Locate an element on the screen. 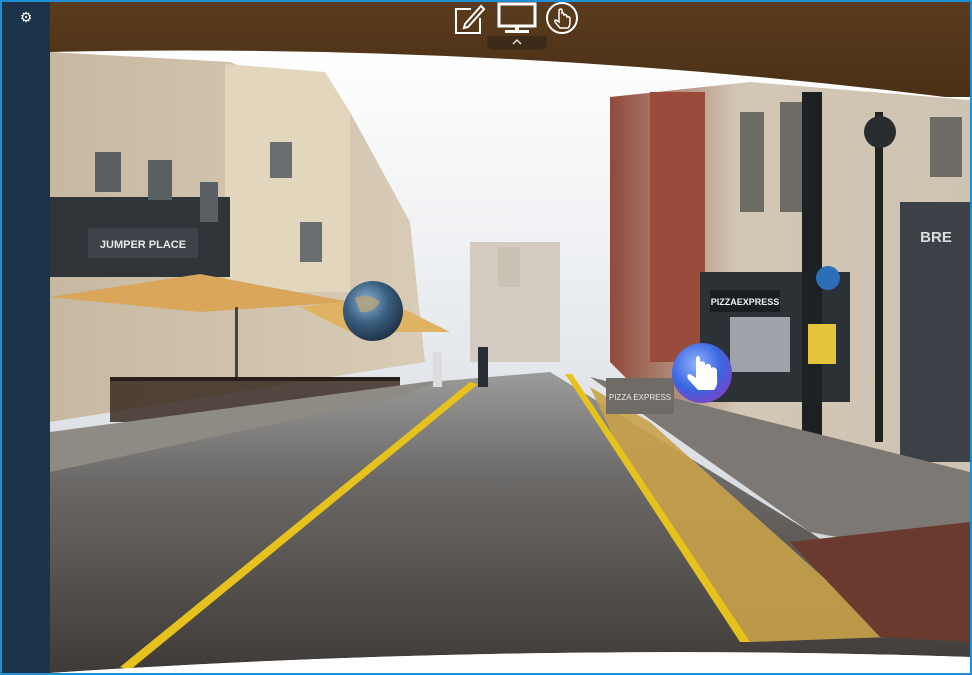 The width and height of the screenshot is (972, 675). globe-hotspot is located at coordinates (373, 311).